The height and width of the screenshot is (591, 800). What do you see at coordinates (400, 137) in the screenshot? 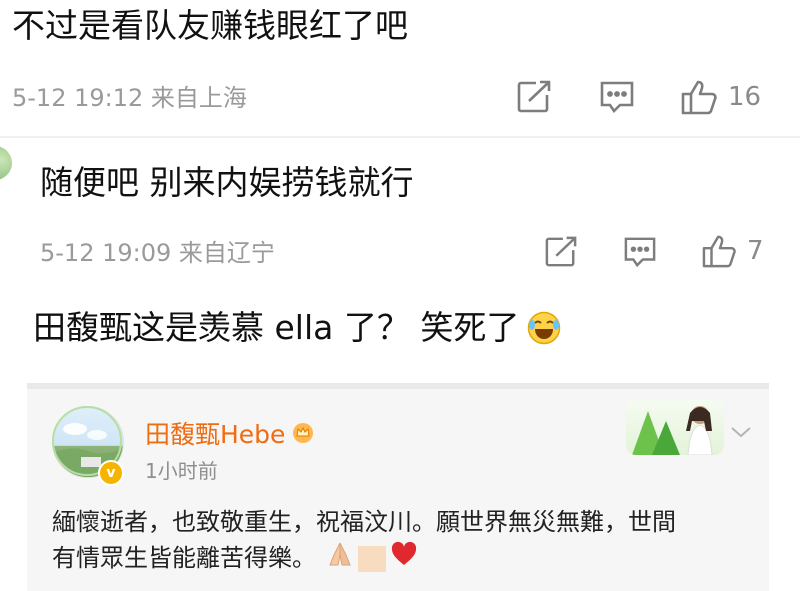
I see `divider` at bounding box center [400, 137].